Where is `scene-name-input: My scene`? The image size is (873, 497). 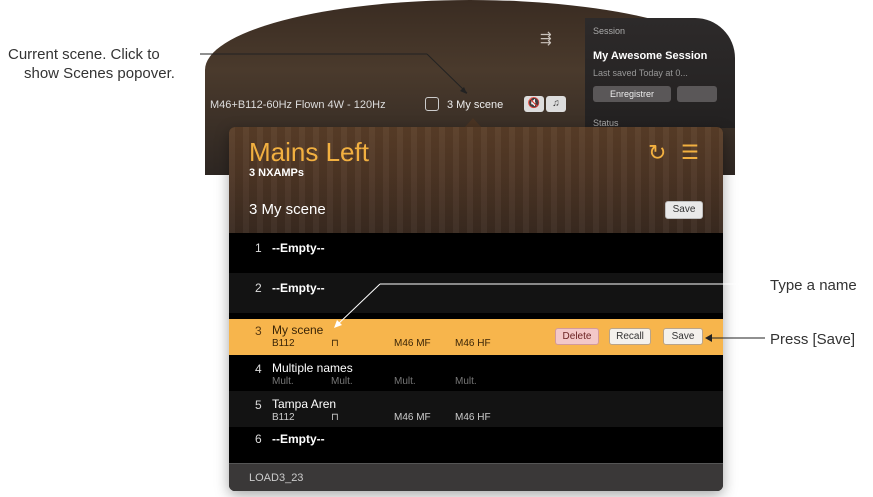 scene-name-input: My scene is located at coordinates (297, 330).